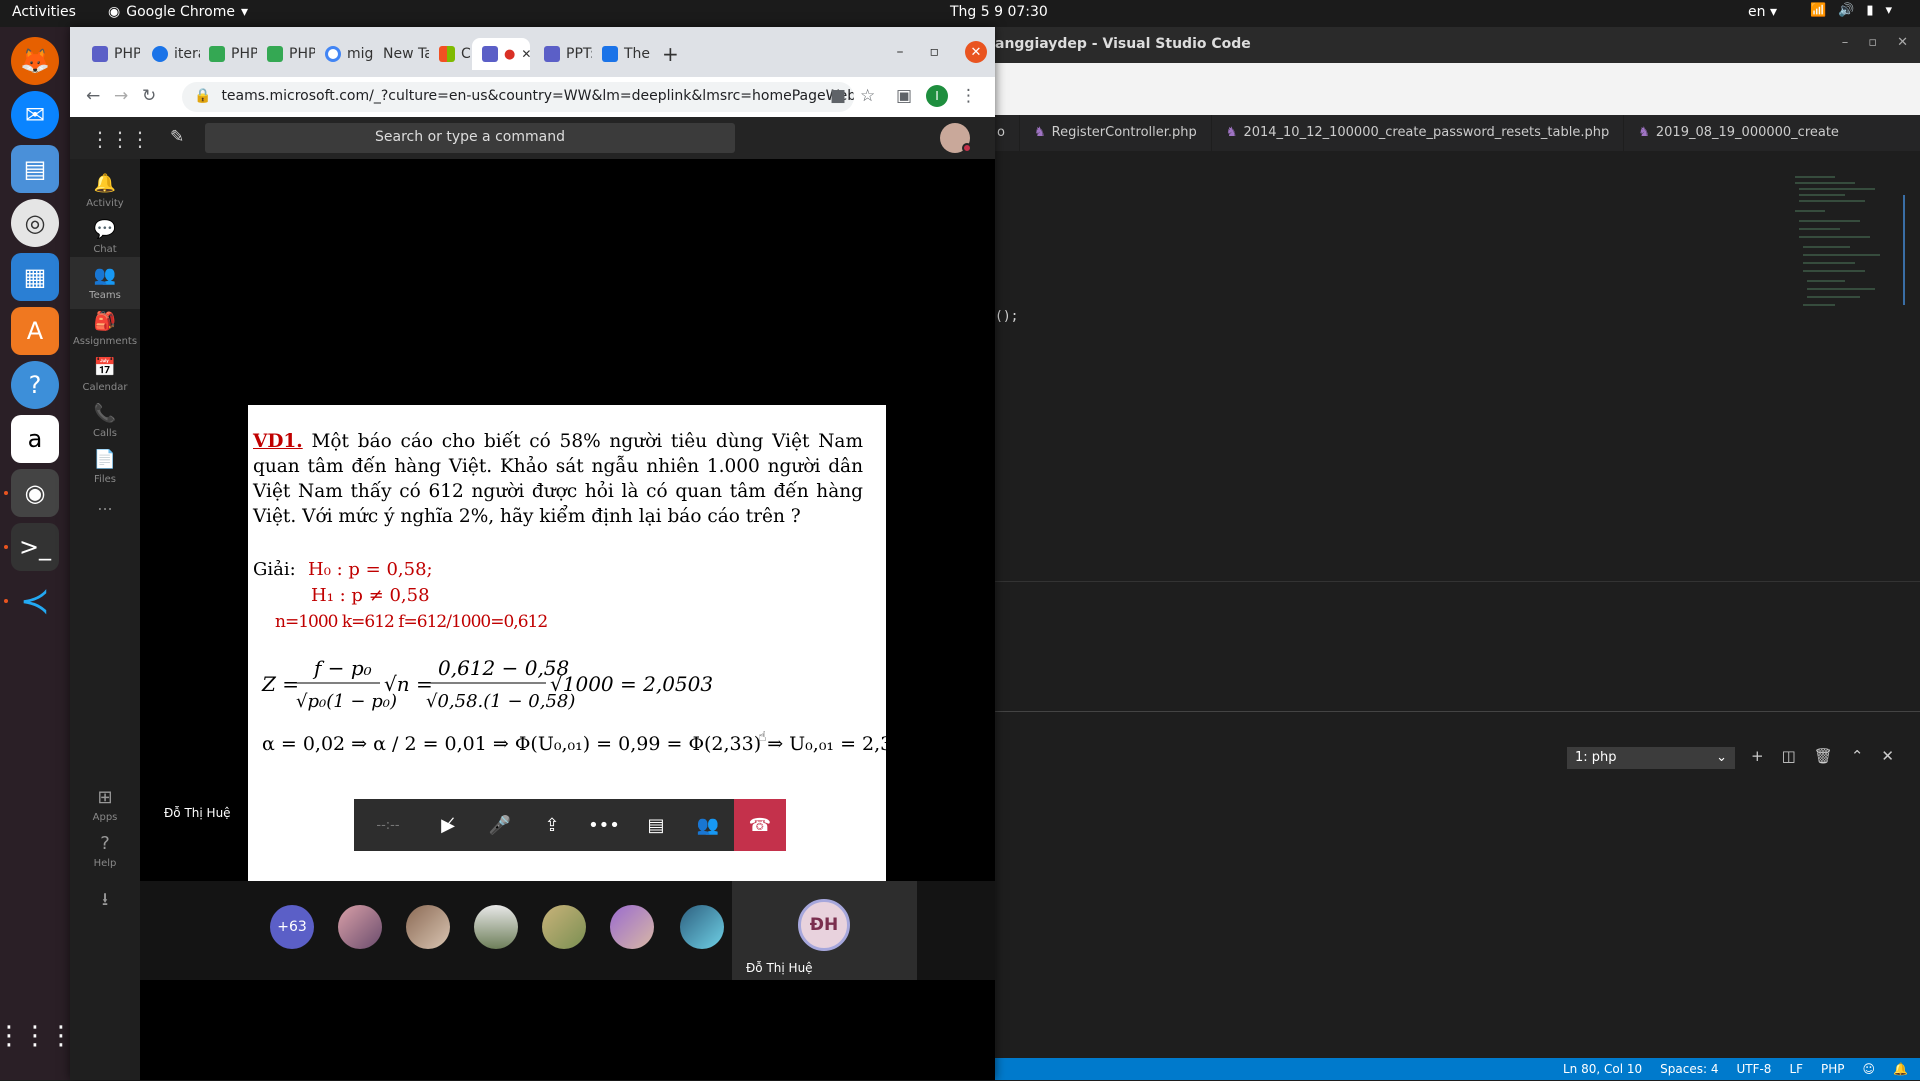  Describe the element at coordinates (105, 467) in the screenshot. I see `rail-item-files: 📄 Files` at that location.